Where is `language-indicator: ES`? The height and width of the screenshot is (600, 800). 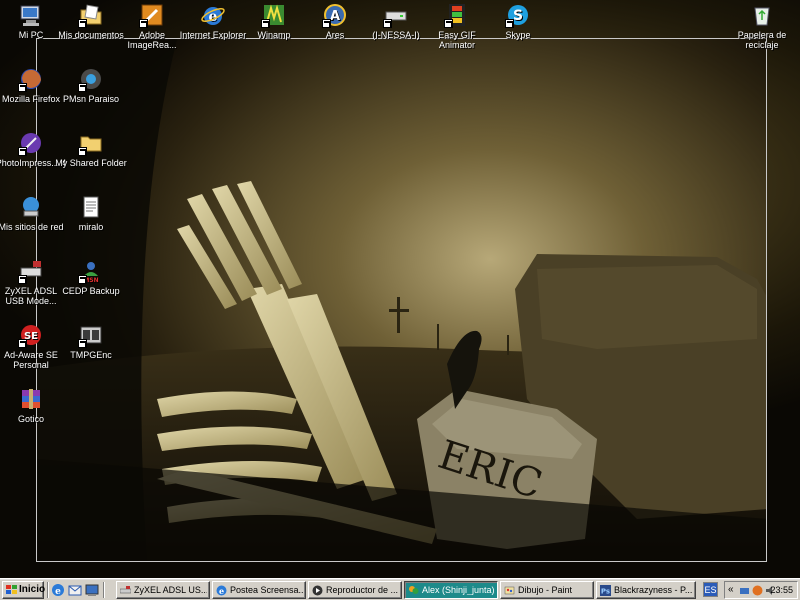
language-indicator: ES is located at coordinates (710, 589).